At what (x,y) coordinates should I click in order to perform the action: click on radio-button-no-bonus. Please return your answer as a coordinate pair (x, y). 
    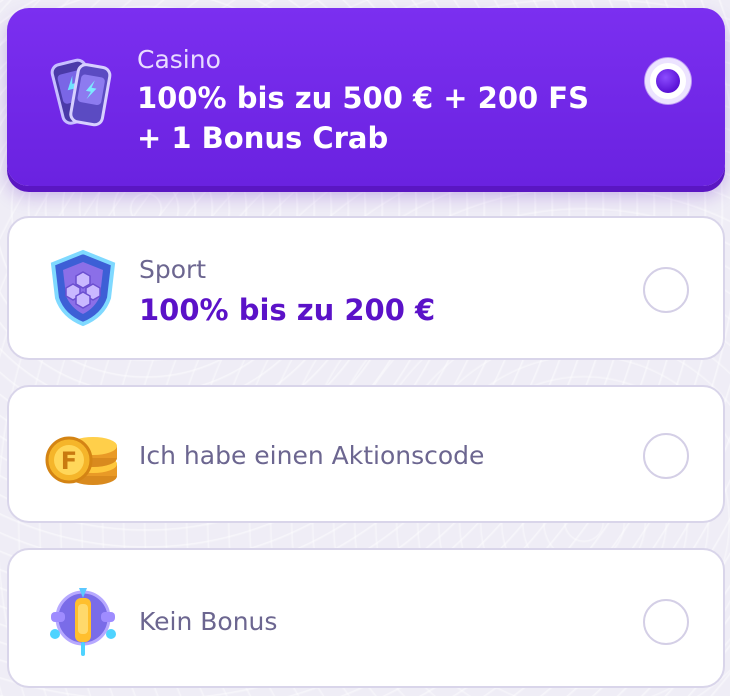
    Looking at the image, I should click on (666, 622).